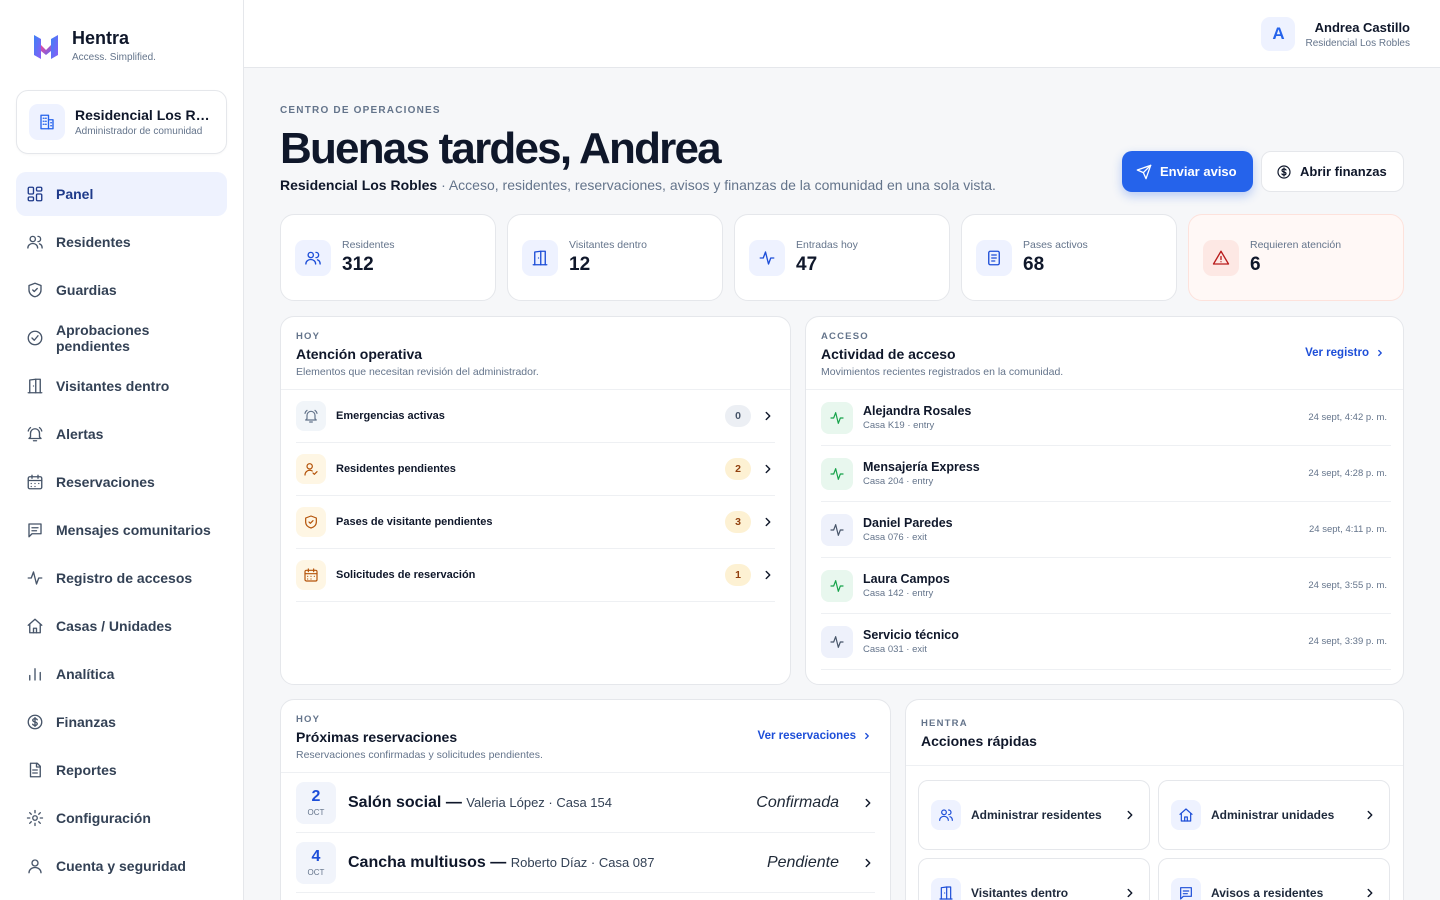 Image resolution: width=1440 pixels, height=900 pixels. What do you see at coordinates (535, 469) in the screenshot?
I see `attention-item: Residentes pendientes 2` at bounding box center [535, 469].